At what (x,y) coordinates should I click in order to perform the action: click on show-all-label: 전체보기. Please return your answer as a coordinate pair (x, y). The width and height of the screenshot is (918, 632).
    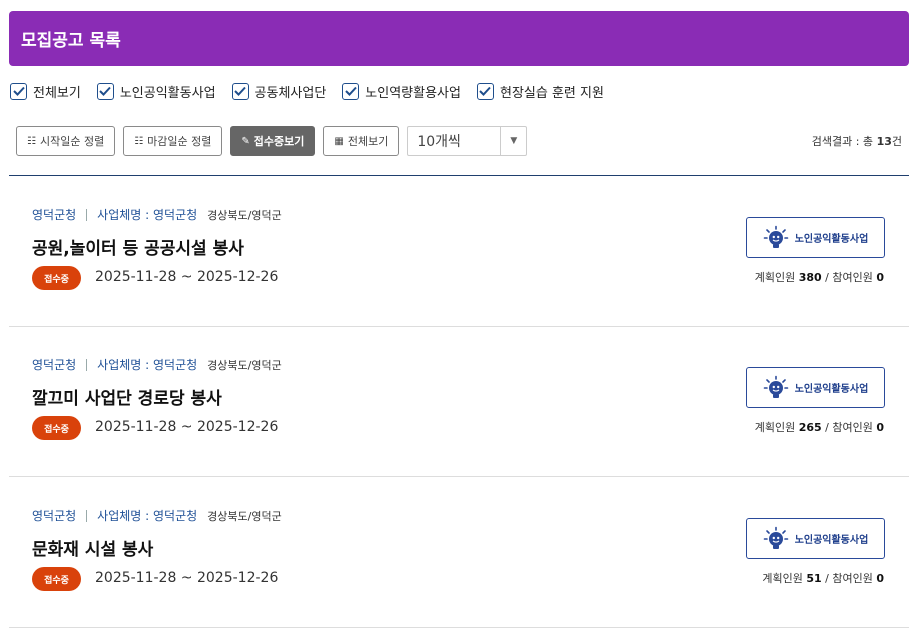
    Looking at the image, I should click on (368, 141).